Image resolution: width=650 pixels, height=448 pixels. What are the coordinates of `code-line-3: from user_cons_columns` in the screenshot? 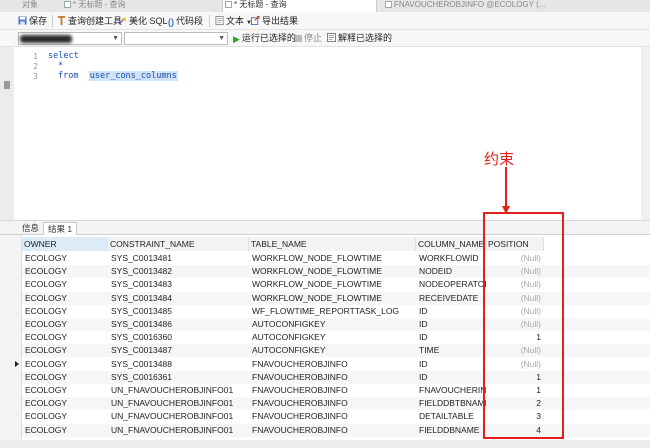 It's located at (118, 76).